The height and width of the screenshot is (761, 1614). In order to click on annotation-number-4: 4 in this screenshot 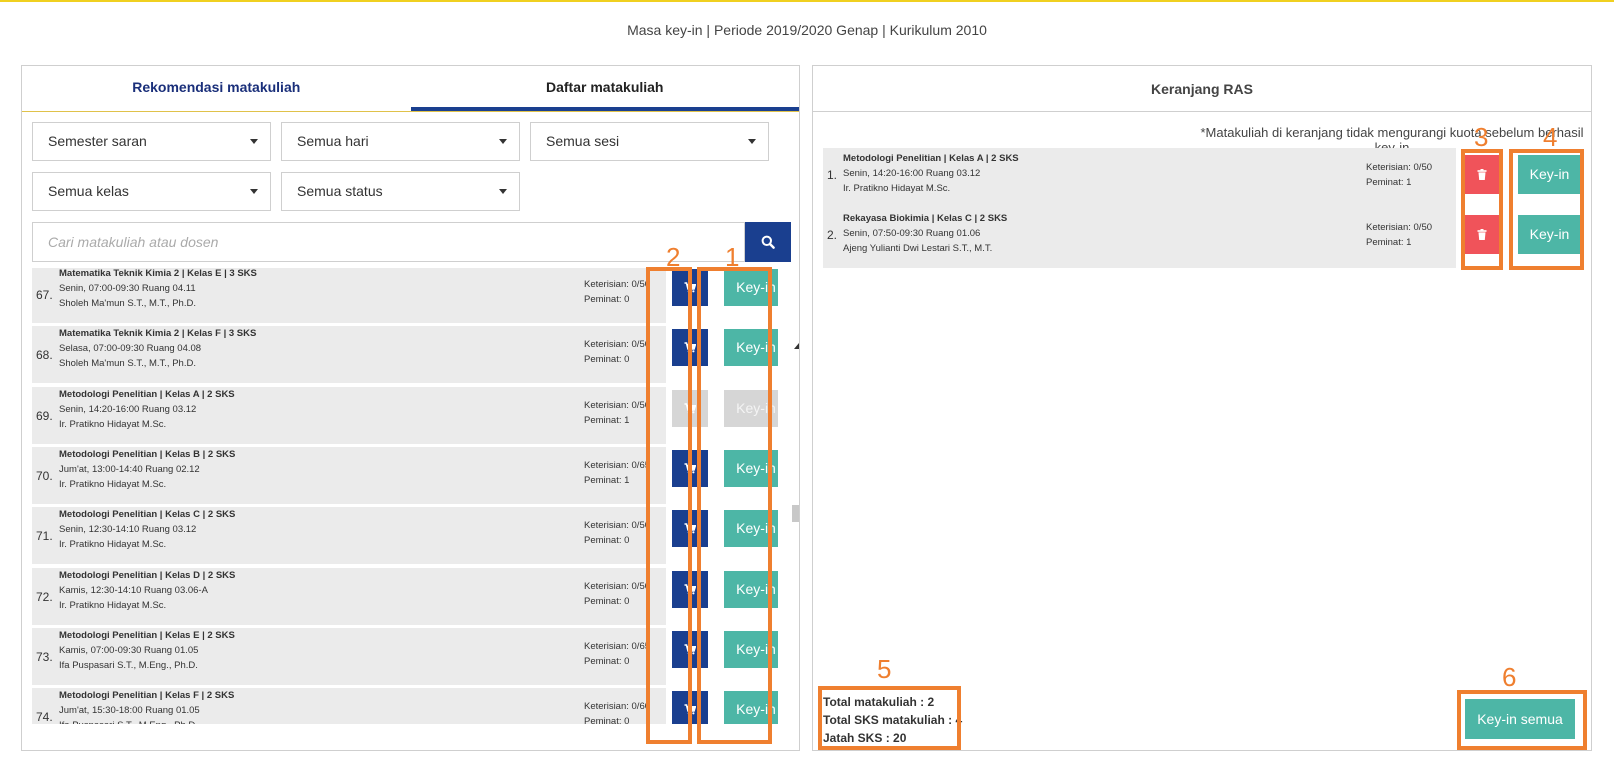, I will do `click(1550, 137)`.